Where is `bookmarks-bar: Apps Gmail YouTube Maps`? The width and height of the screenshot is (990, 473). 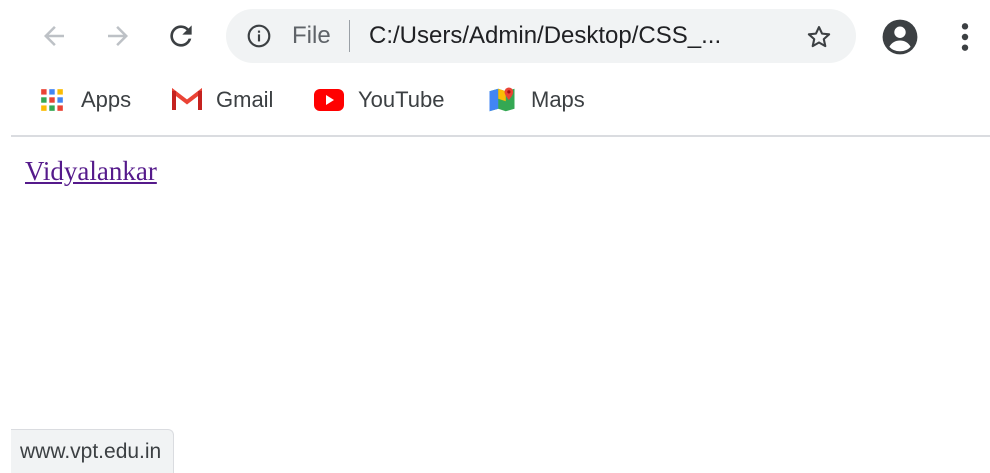 bookmarks-bar: Apps Gmail YouTube Maps is located at coordinates (495, 100).